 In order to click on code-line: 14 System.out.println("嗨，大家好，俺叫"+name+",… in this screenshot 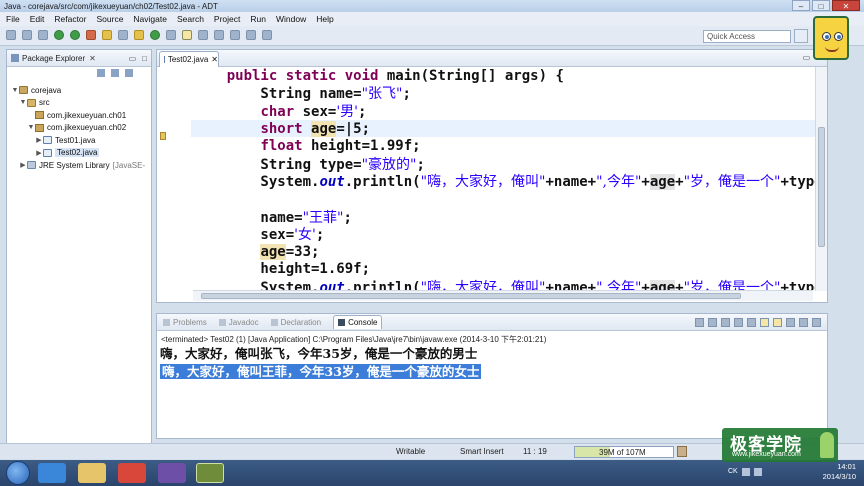, I will do `click(487, 182)`.